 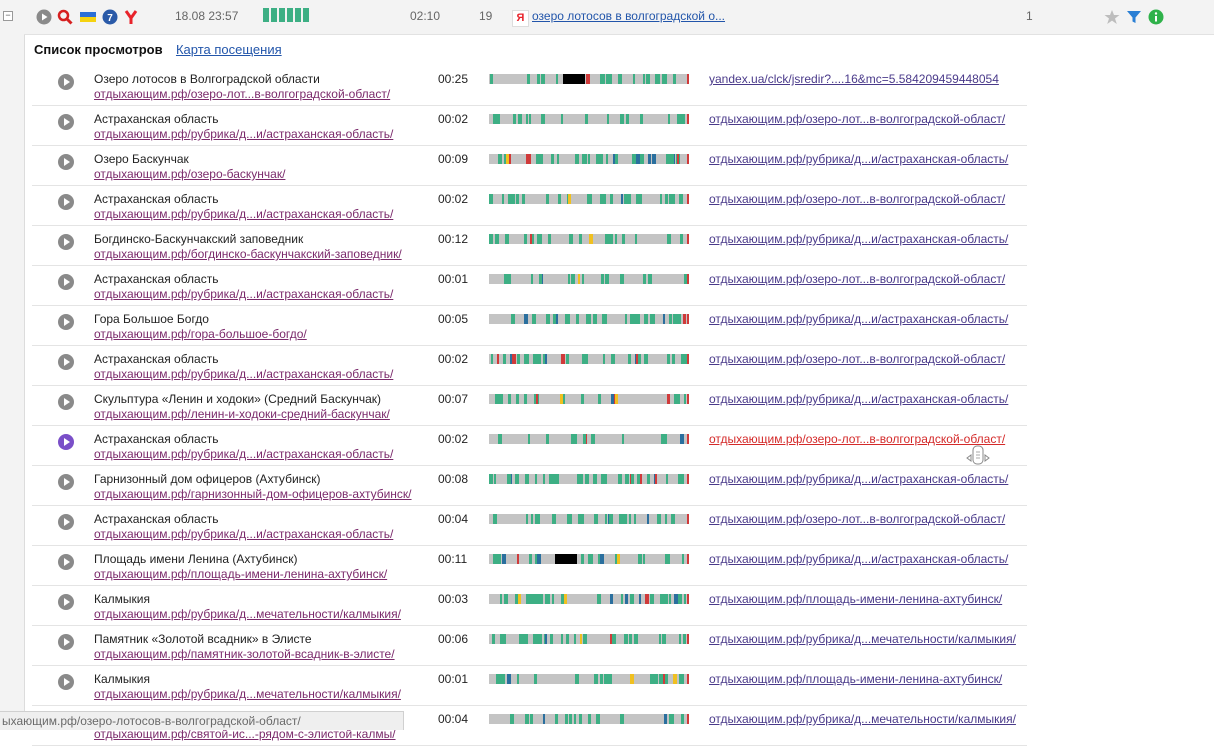 I want to click on os-windows7-icon: 7, so click(x=110, y=17).